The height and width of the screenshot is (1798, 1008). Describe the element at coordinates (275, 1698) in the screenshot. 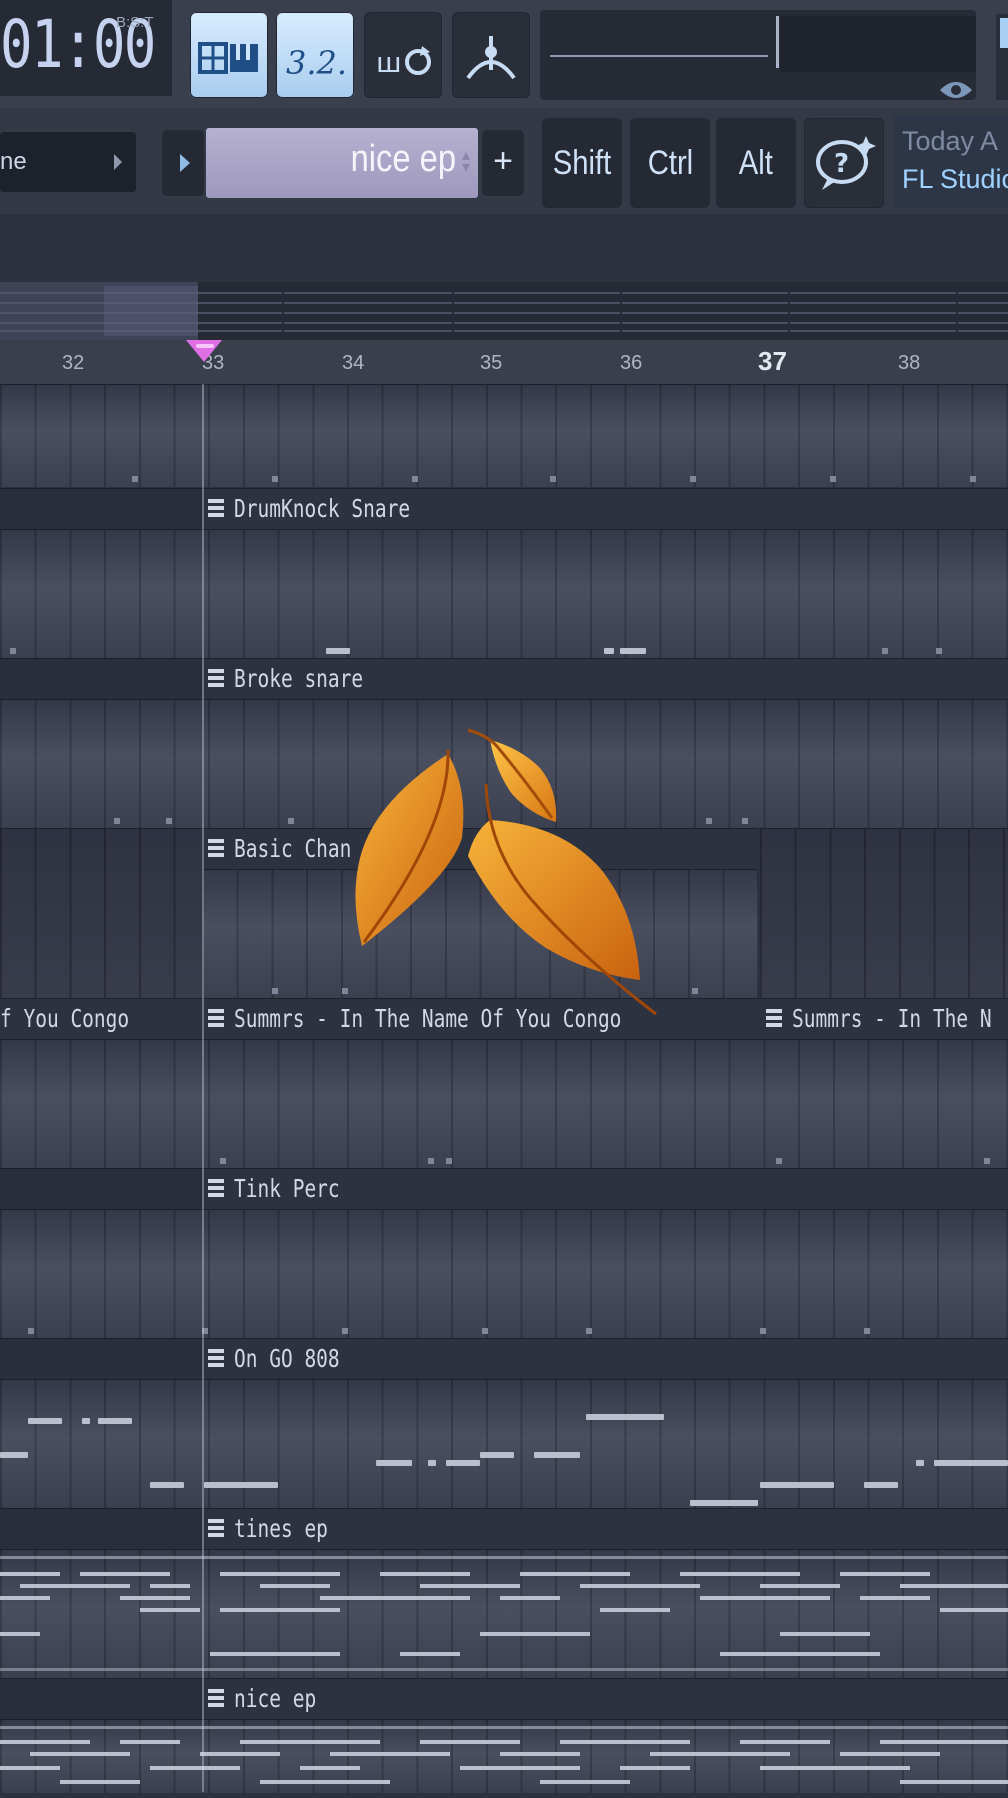

I see `clip-label: nice ep` at that location.